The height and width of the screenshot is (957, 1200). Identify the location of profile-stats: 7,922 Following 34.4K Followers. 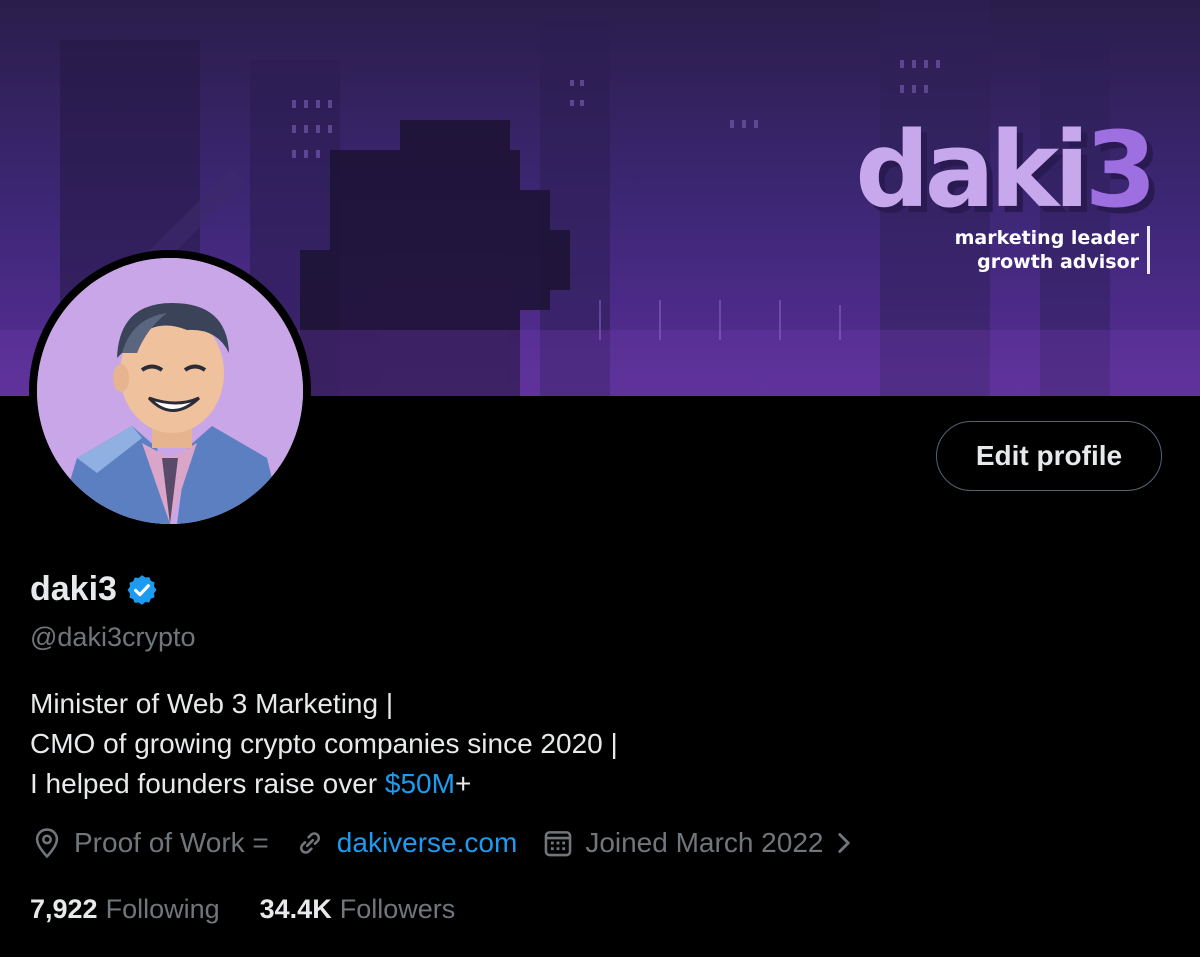
(242, 909).